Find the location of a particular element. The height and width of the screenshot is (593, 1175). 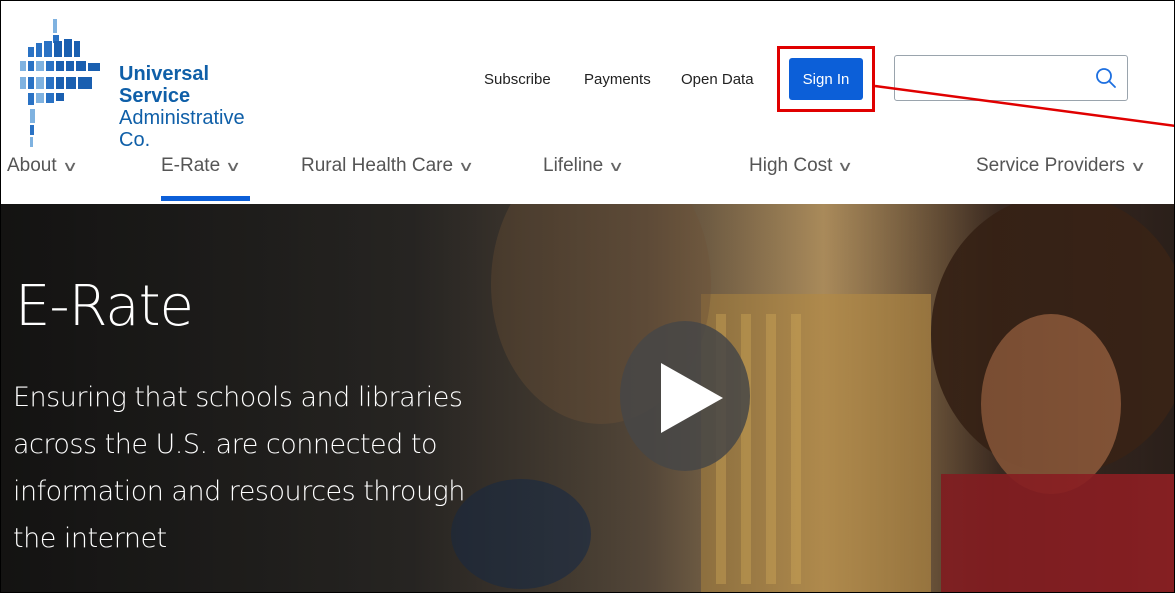

play-icon is located at coordinates (692, 398).